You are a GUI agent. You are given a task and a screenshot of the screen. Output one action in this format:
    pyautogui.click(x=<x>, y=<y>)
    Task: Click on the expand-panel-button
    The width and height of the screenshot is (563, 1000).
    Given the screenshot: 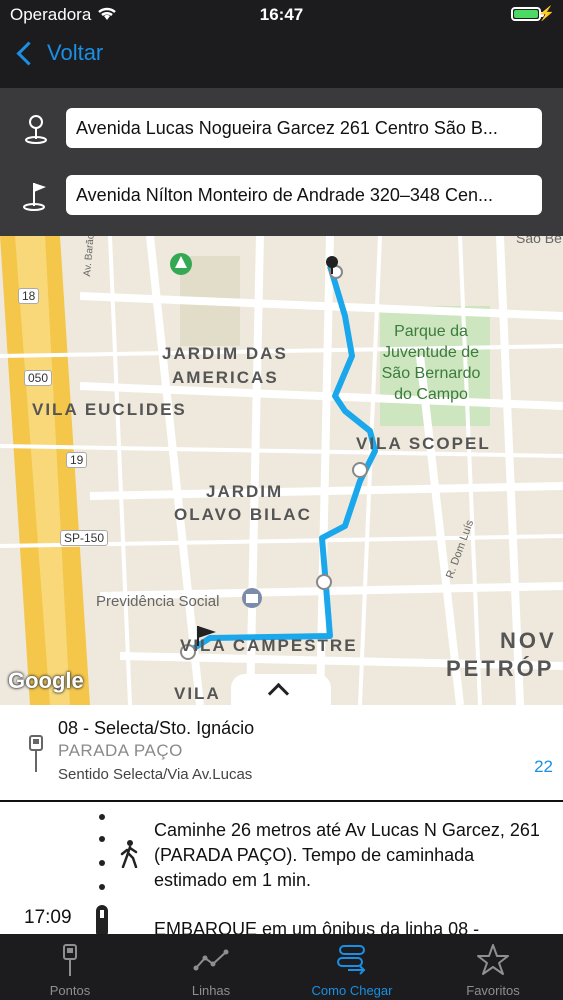 What is the action you would take?
    pyautogui.click(x=281, y=689)
    